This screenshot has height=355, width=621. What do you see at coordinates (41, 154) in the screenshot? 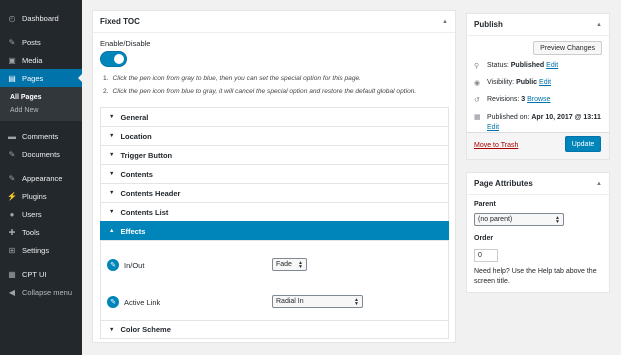
I see `sidebar-item-documents: ✎ Documents` at bounding box center [41, 154].